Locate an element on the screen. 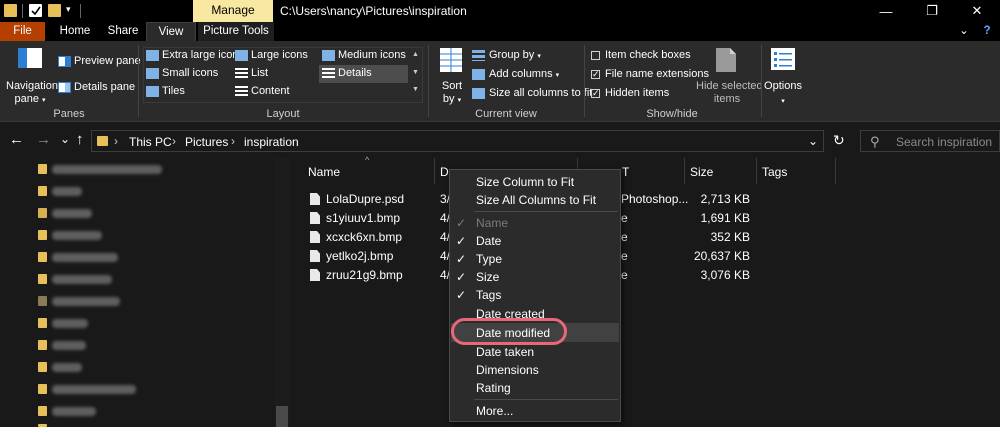 The height and width of the screenshot is (427, 1000). file-size: 3,076 KB is located at coordinates (725, 275).